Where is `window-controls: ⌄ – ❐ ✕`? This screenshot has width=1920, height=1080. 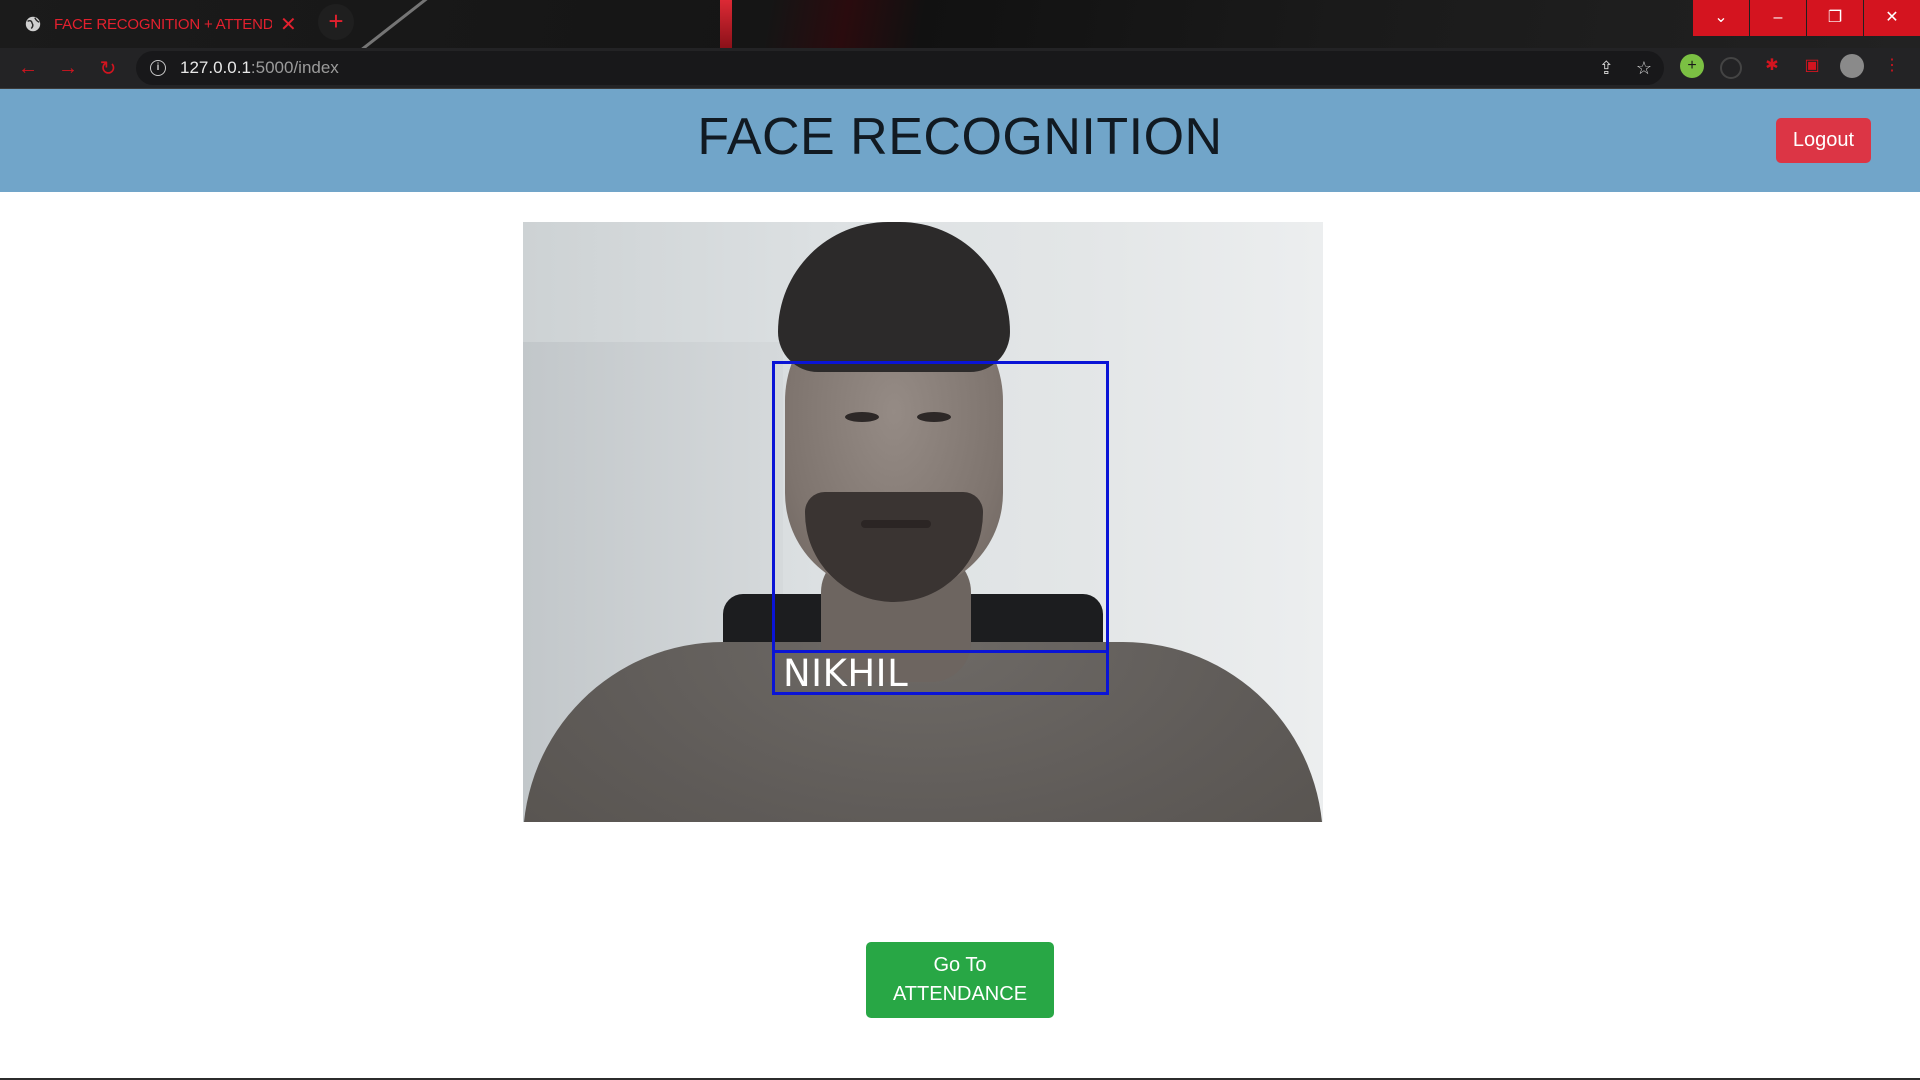
window-controls: ⌄ – ❐ ✕ is located at coordinates (1806, 18).